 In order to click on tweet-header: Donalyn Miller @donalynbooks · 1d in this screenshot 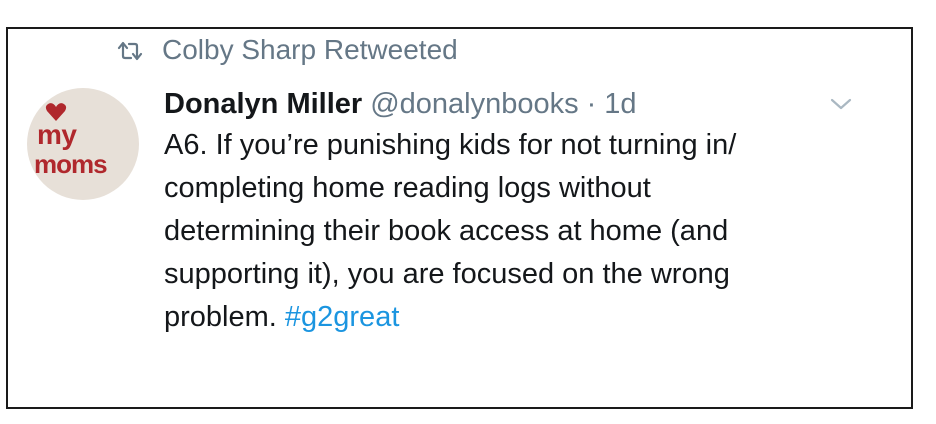, I will do `click(400, 104)`.